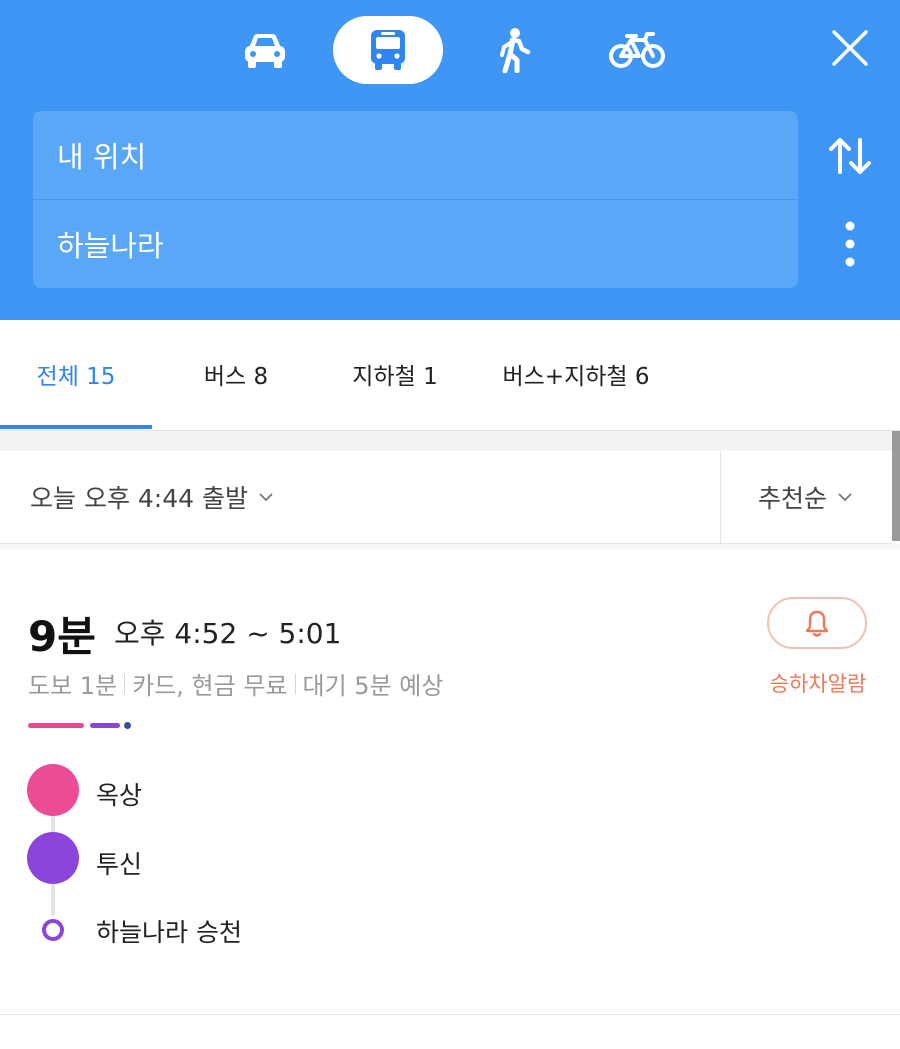  I want to click on wait-time: 대기 5분 예상, so click(373, 686).